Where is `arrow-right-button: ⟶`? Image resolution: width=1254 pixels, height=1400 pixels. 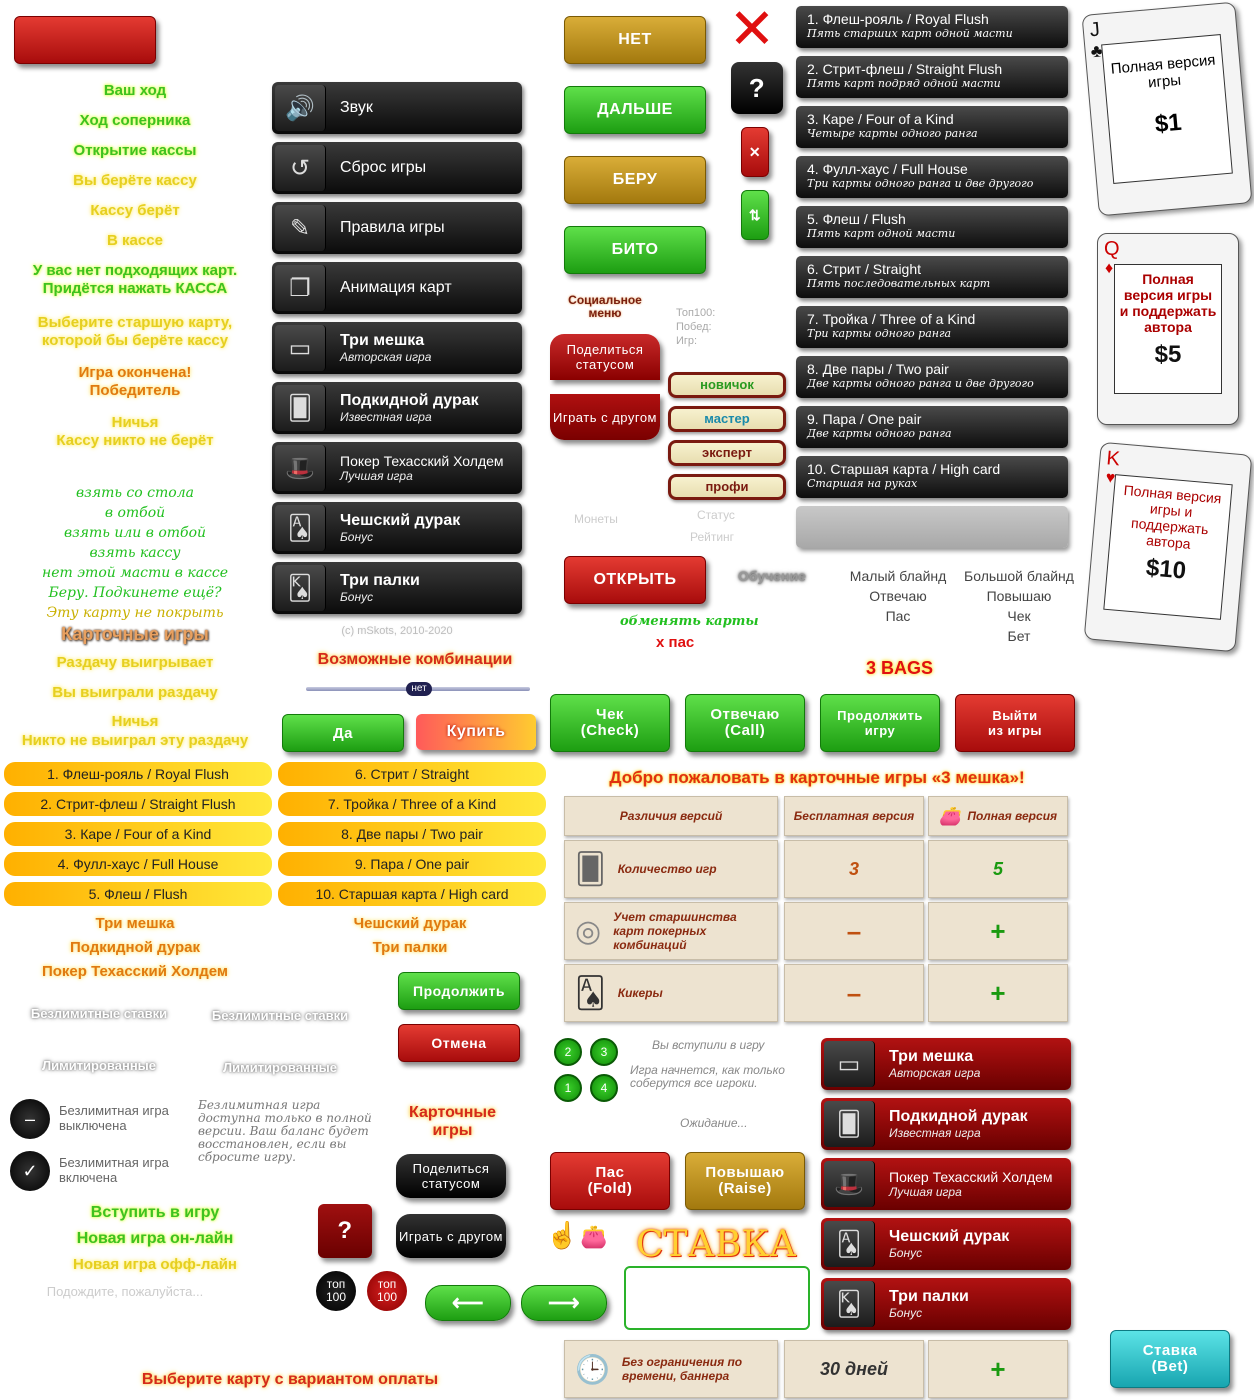
arrow-right-button: ⟶ is located at coordinates (564, 1303).